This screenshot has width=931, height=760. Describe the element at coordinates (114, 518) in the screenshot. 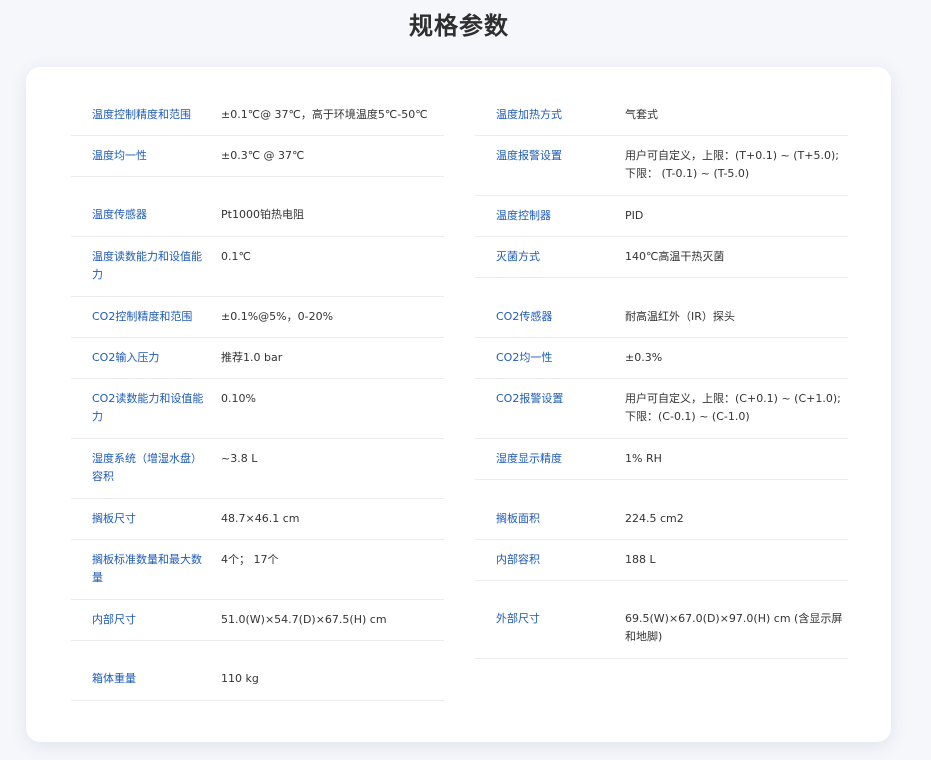

I see `spec-label: 搁板尺寸` at that location.